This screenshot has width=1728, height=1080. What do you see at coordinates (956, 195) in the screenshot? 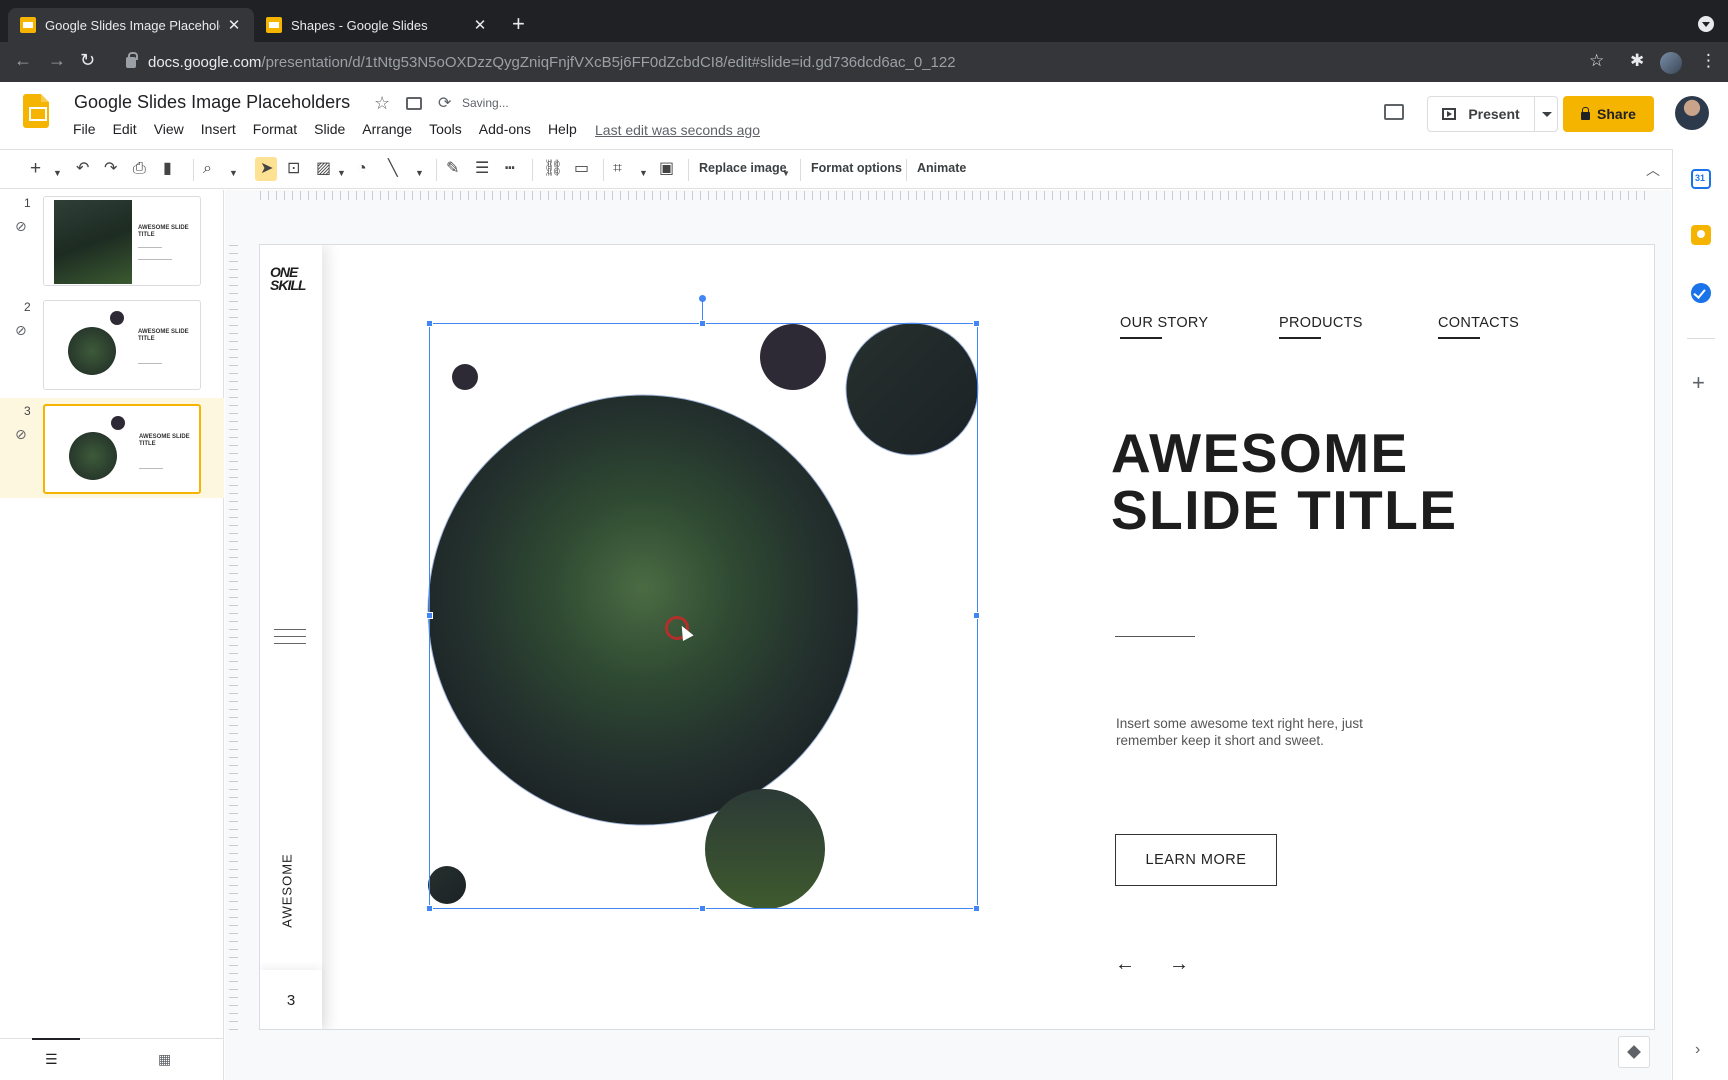
I see `horizontal-ruler` at bounding box center [956, 195].